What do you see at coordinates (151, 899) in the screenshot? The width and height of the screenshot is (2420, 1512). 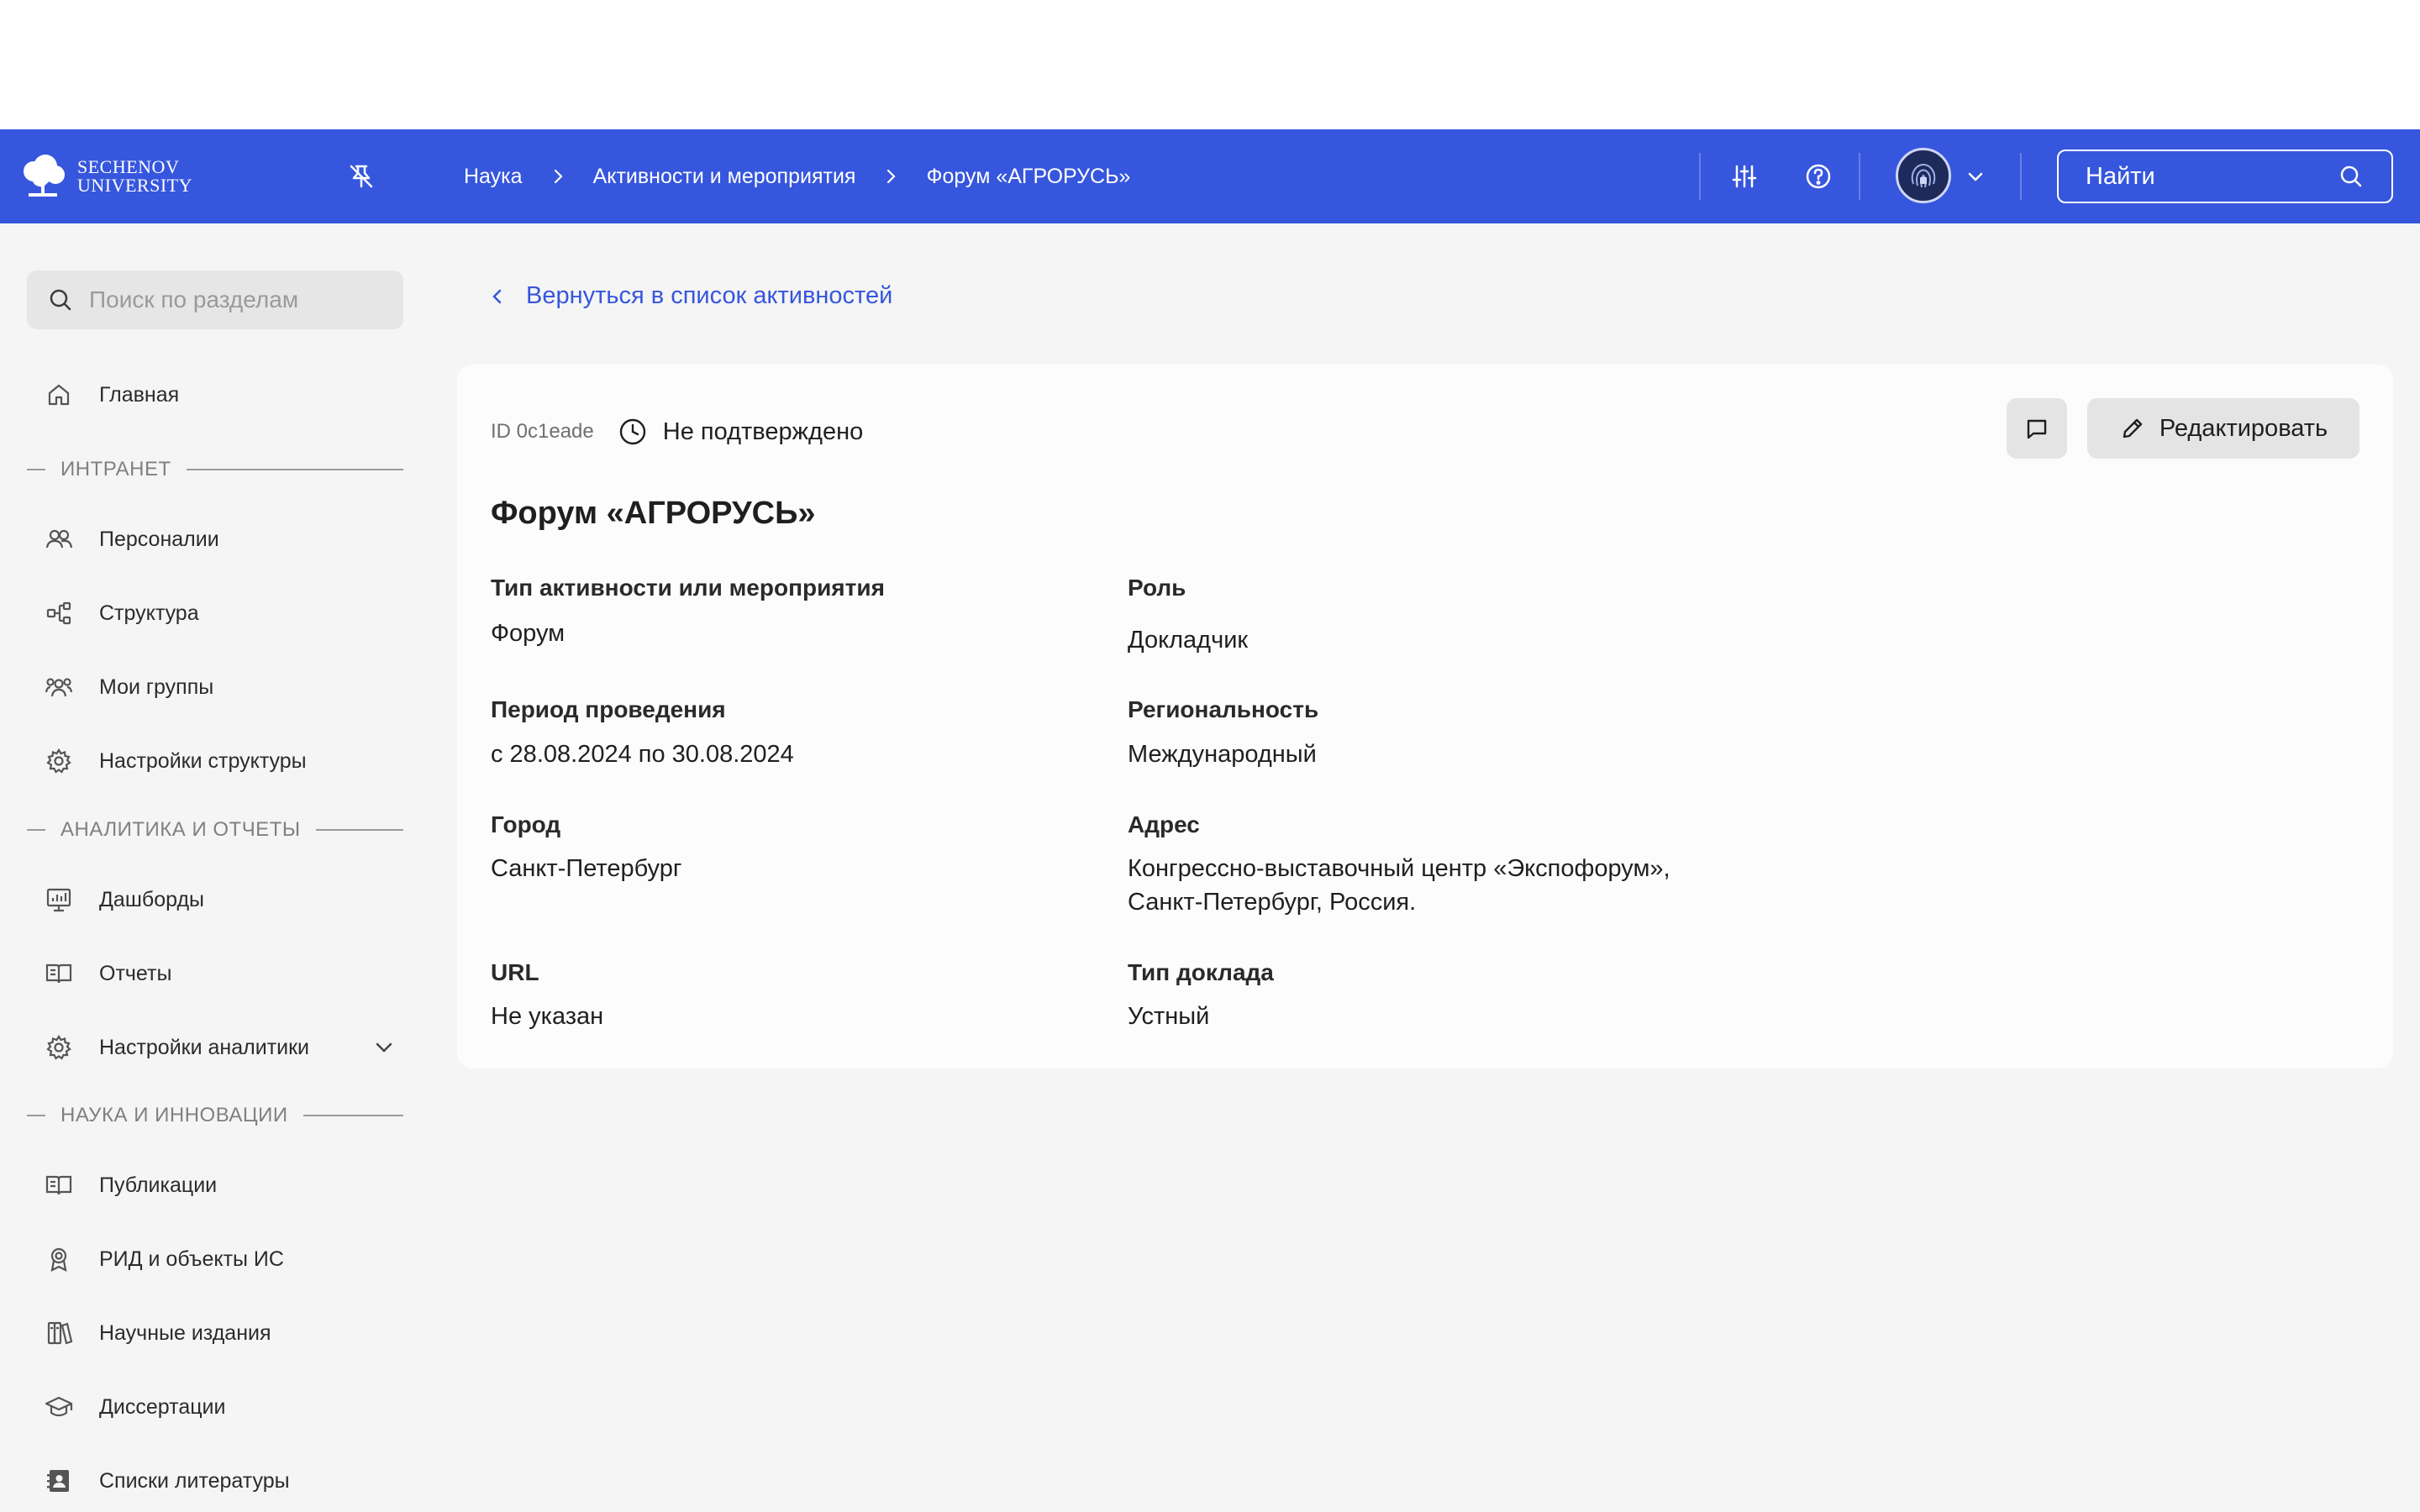 I see `sidebar-item-label: Дашборды` at bounding box center [151, 899].